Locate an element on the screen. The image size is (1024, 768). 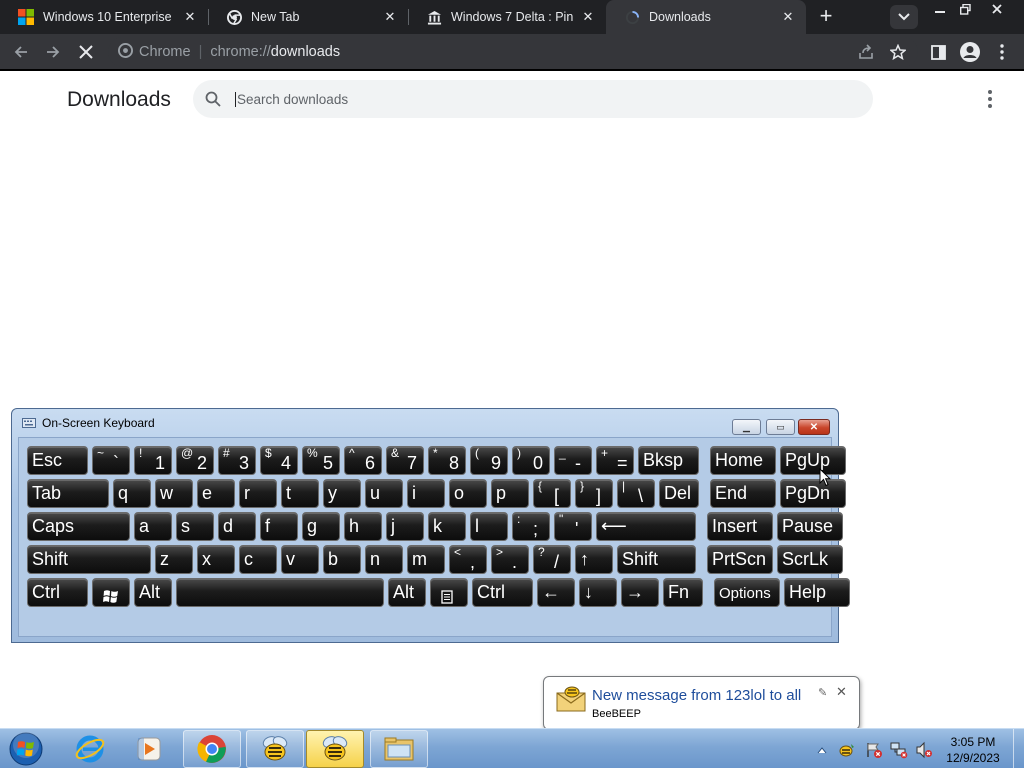
tray-action-center is located at coordinates (874, 750).